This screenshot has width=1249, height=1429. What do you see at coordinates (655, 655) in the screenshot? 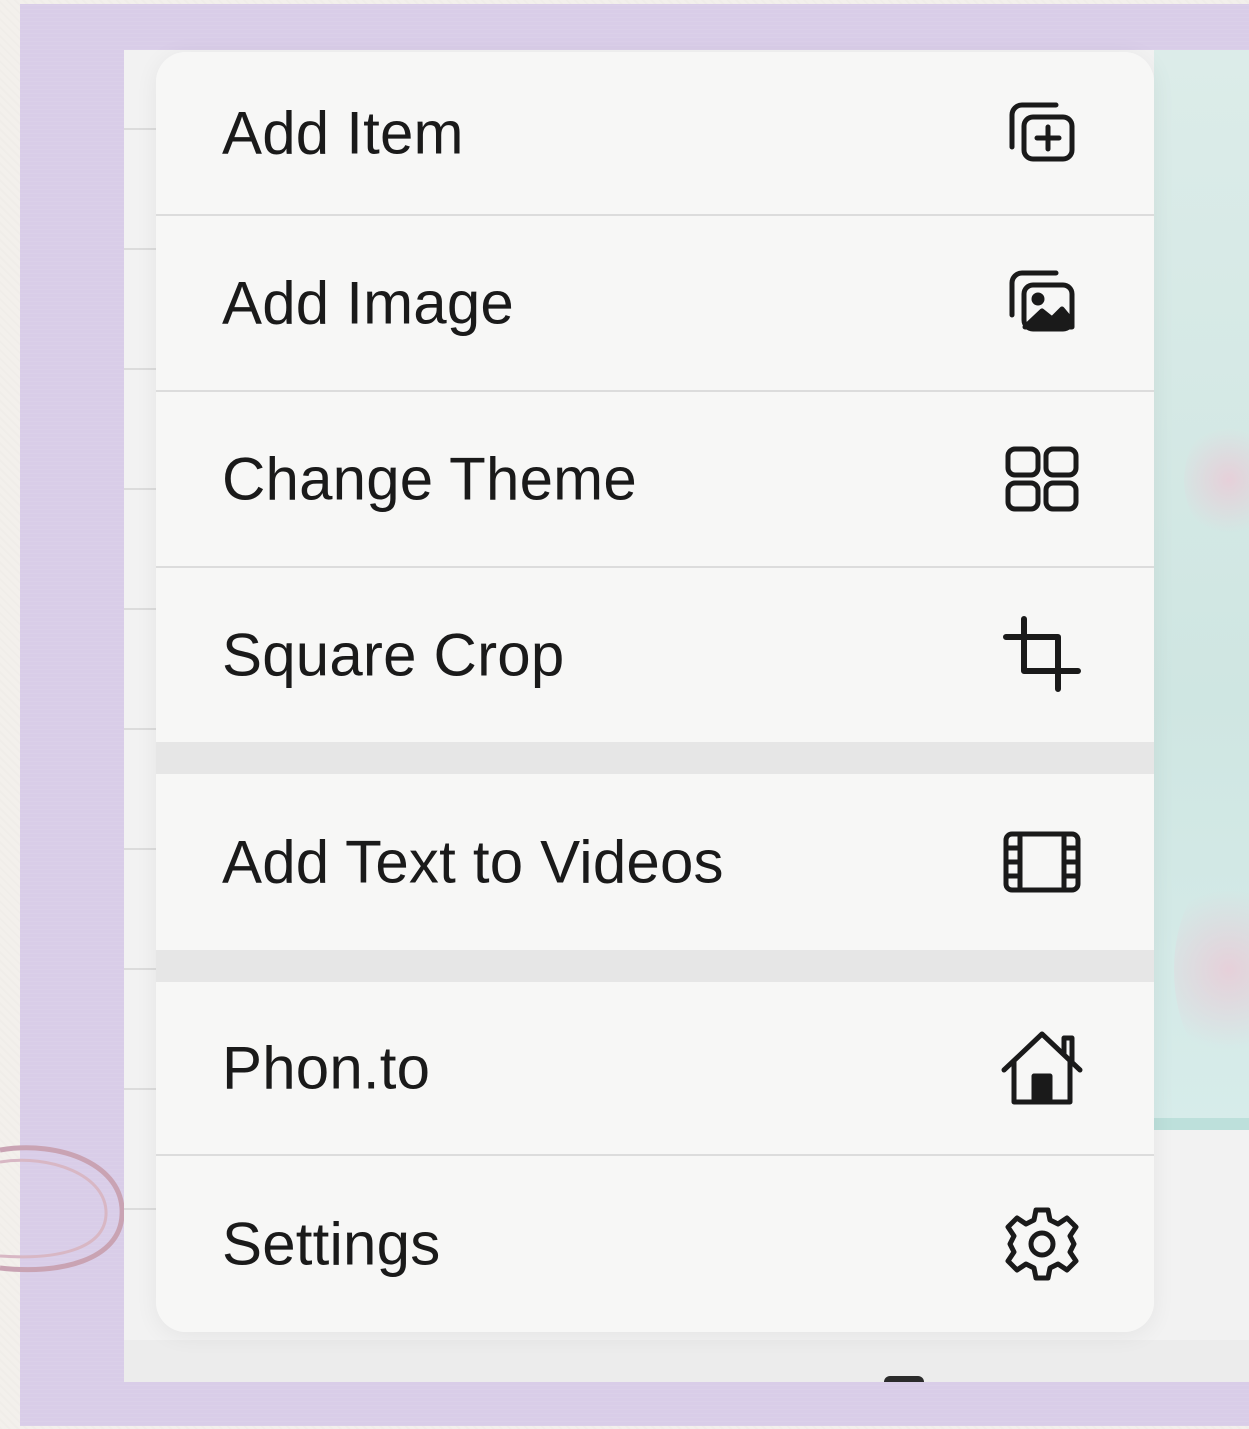
I see `menu-item-square-crop: Square Crop` at bounding box center [655, 655].